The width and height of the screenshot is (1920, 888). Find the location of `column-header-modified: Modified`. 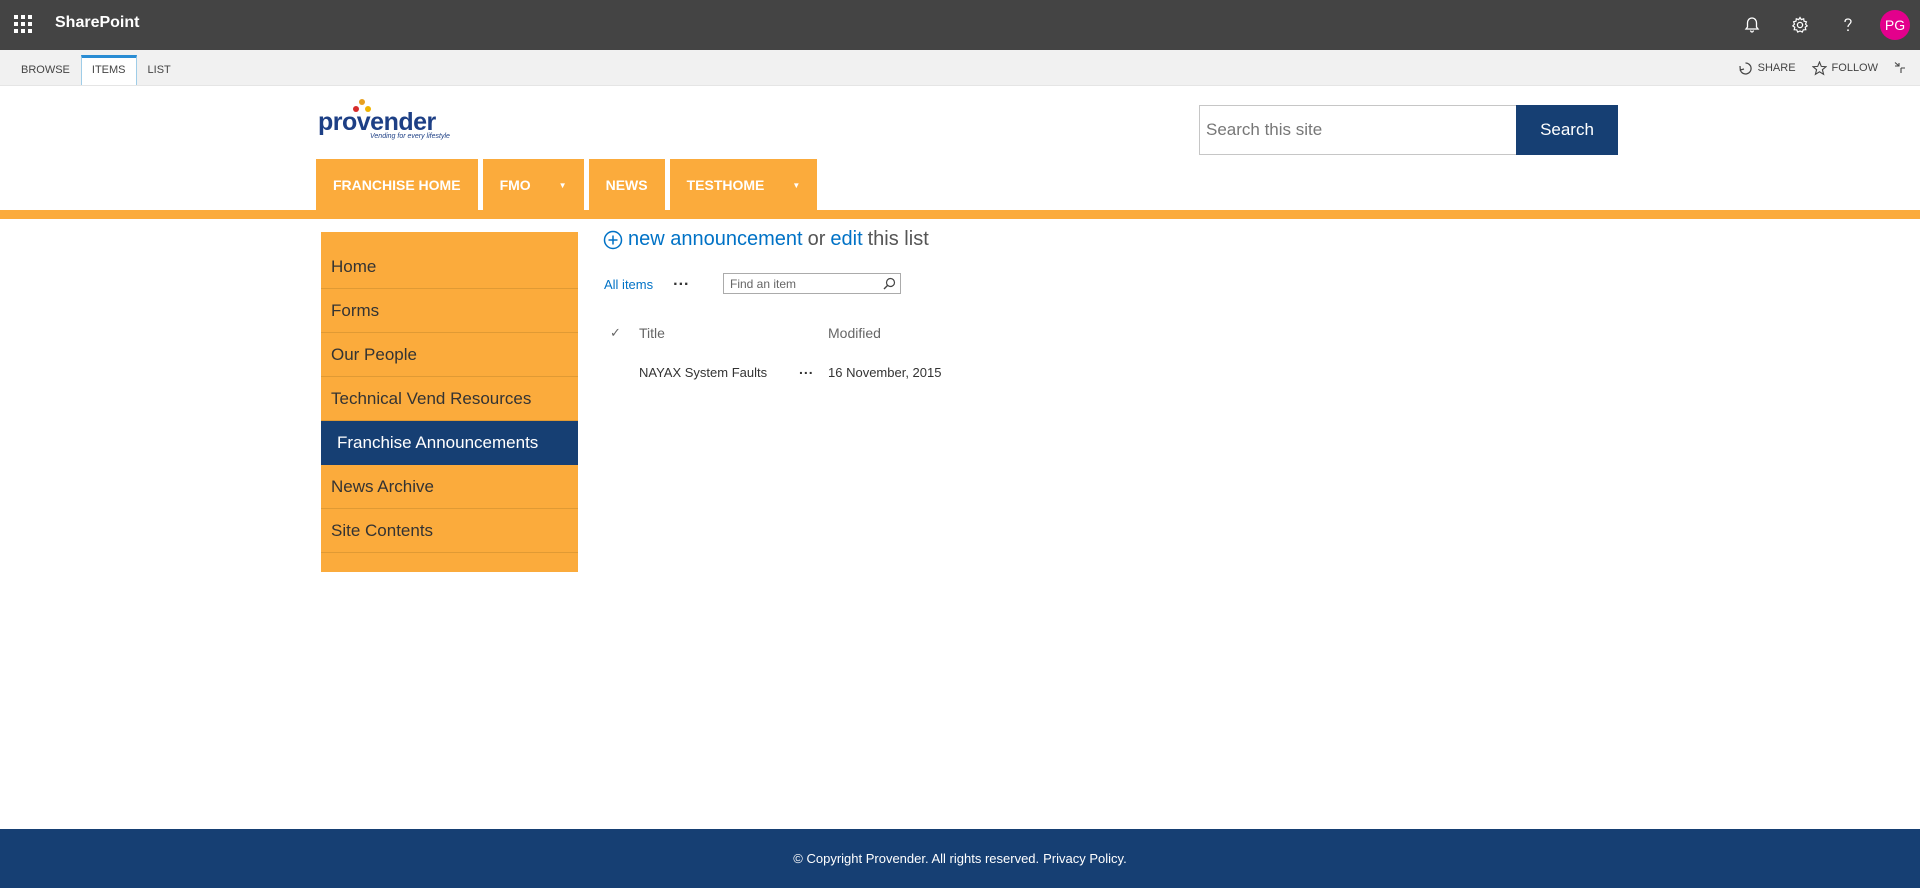

column-header-modified: Modified is located at coordinates (854, 333).